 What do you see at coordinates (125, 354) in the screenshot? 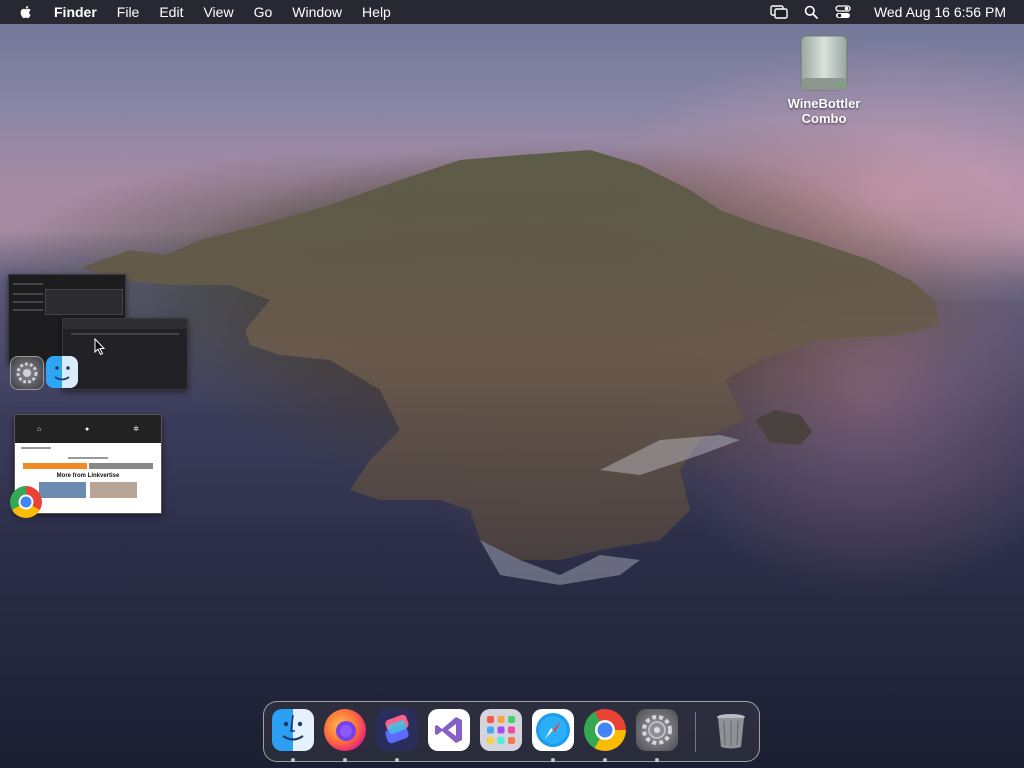
I see `stage-window-thumb-finder` at bounding box center [125, 354].